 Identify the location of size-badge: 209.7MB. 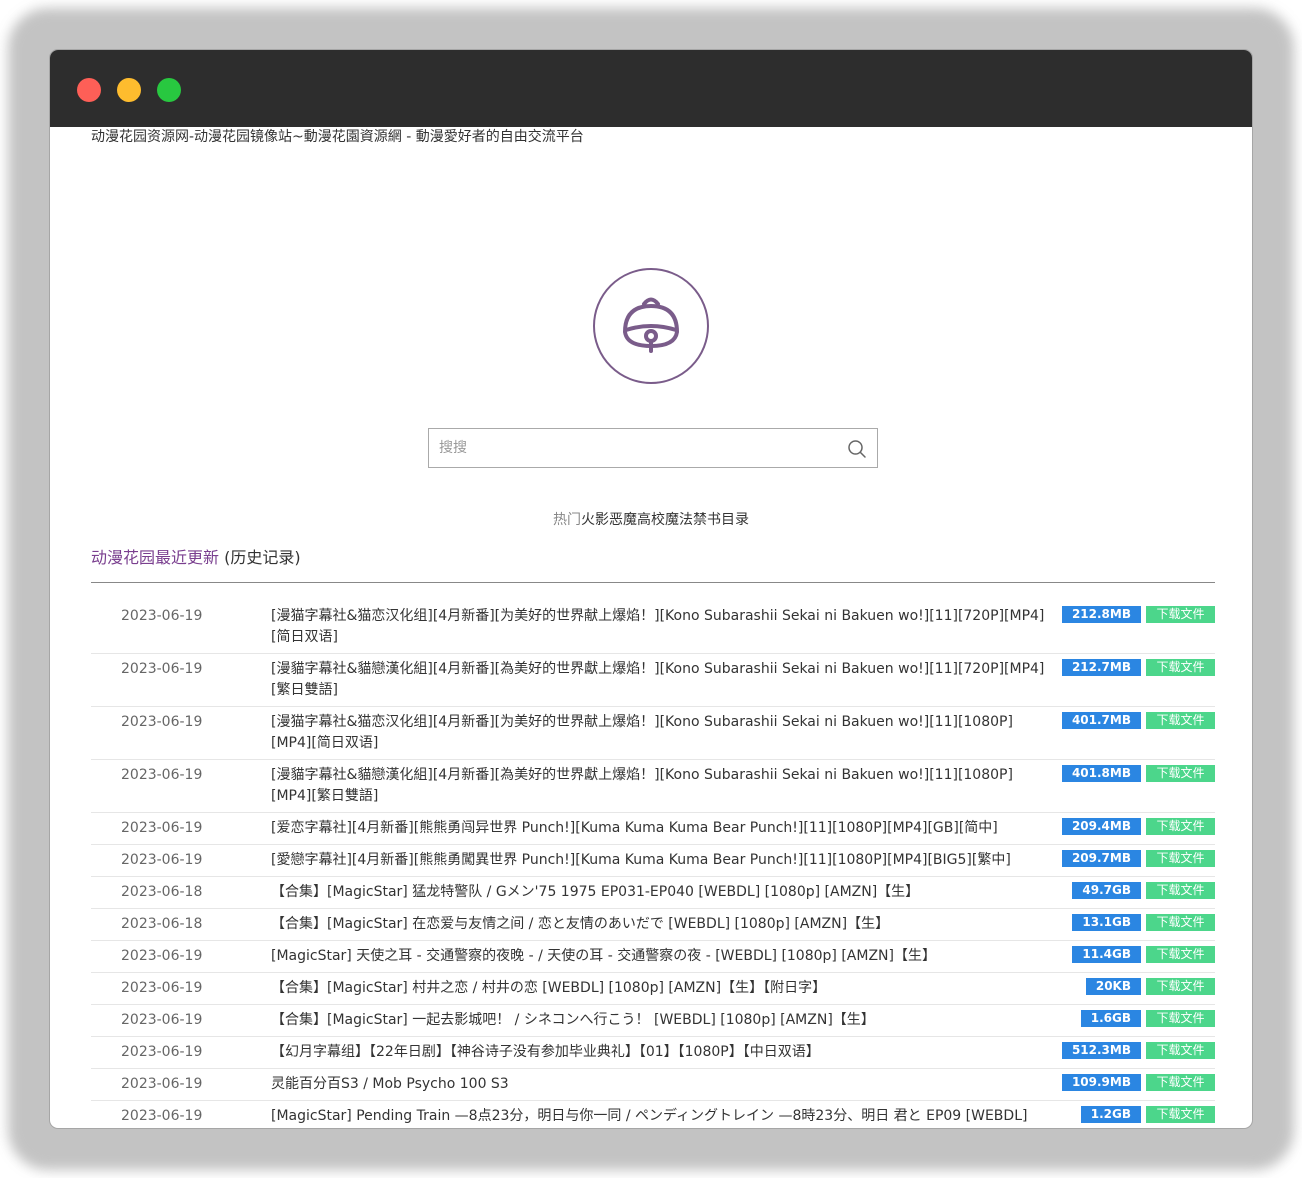
(1101, 858).